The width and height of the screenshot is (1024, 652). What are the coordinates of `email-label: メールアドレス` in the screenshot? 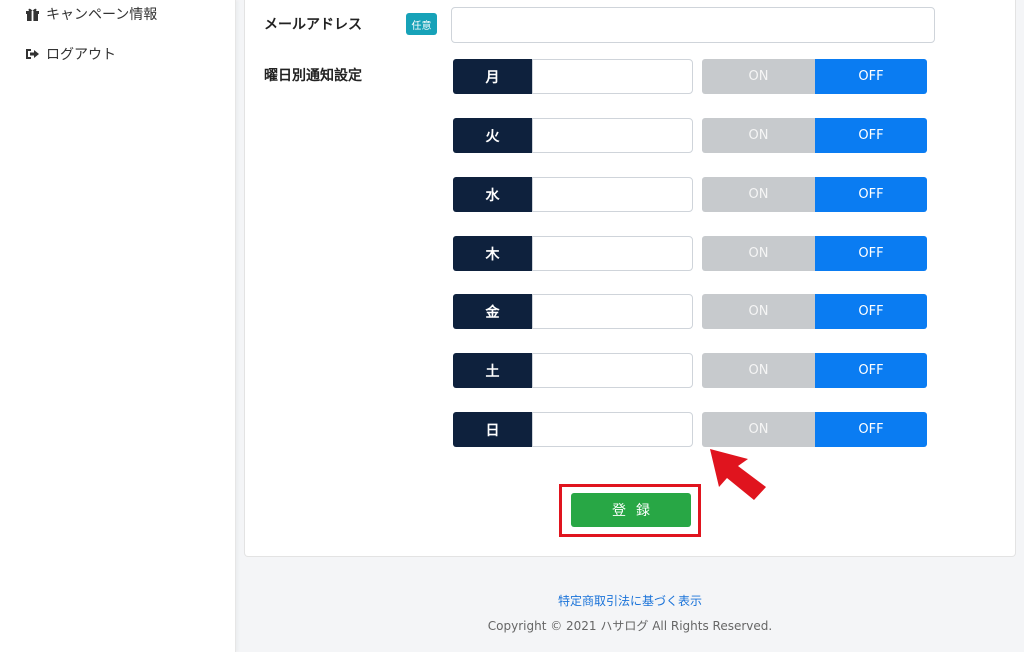 It's located at (313, 25).